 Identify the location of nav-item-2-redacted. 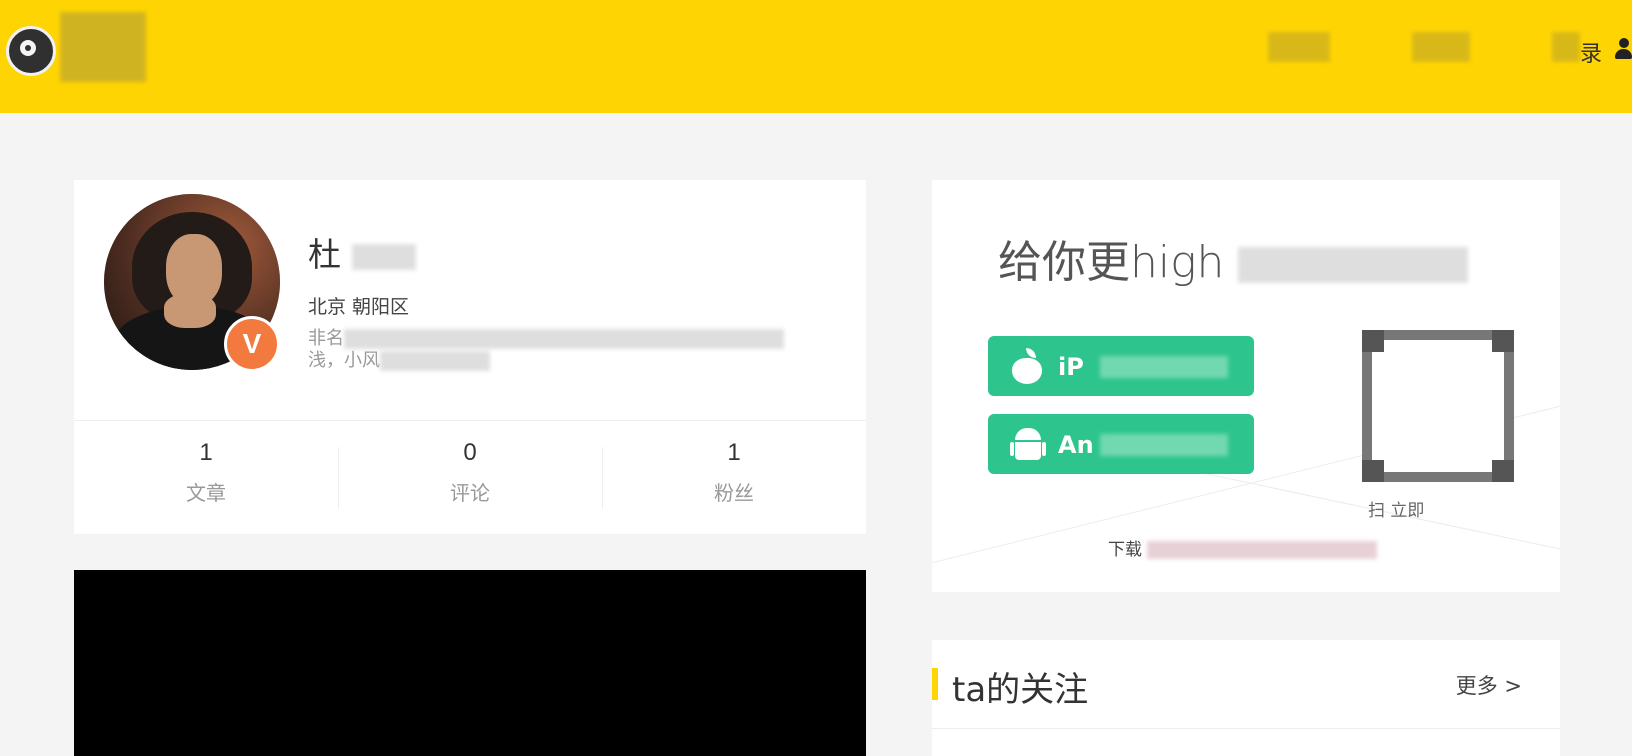
(1441, 47).